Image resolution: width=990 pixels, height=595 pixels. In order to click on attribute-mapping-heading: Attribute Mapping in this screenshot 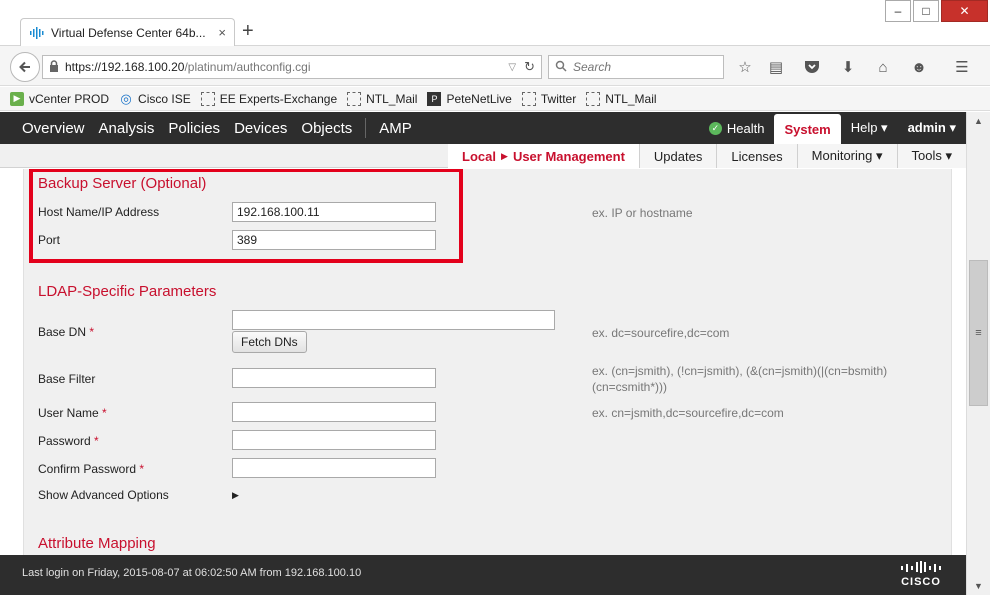, I will do `click(97, 543)`.